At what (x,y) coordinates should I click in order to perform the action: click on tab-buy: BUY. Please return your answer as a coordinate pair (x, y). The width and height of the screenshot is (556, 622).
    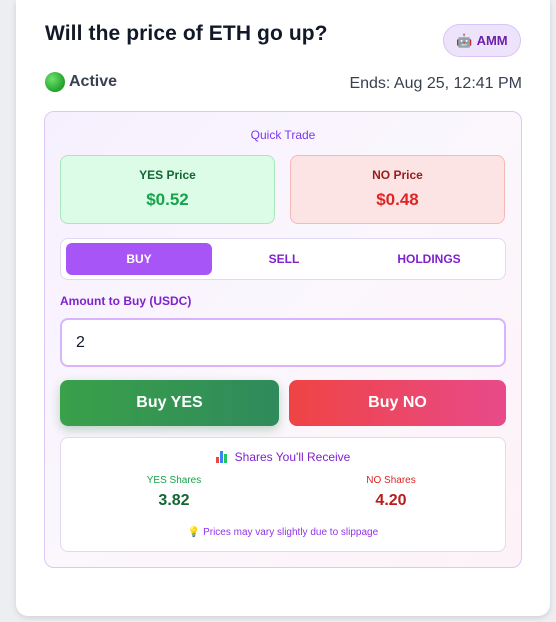
    Looking at the image, I should click on (139, 259).